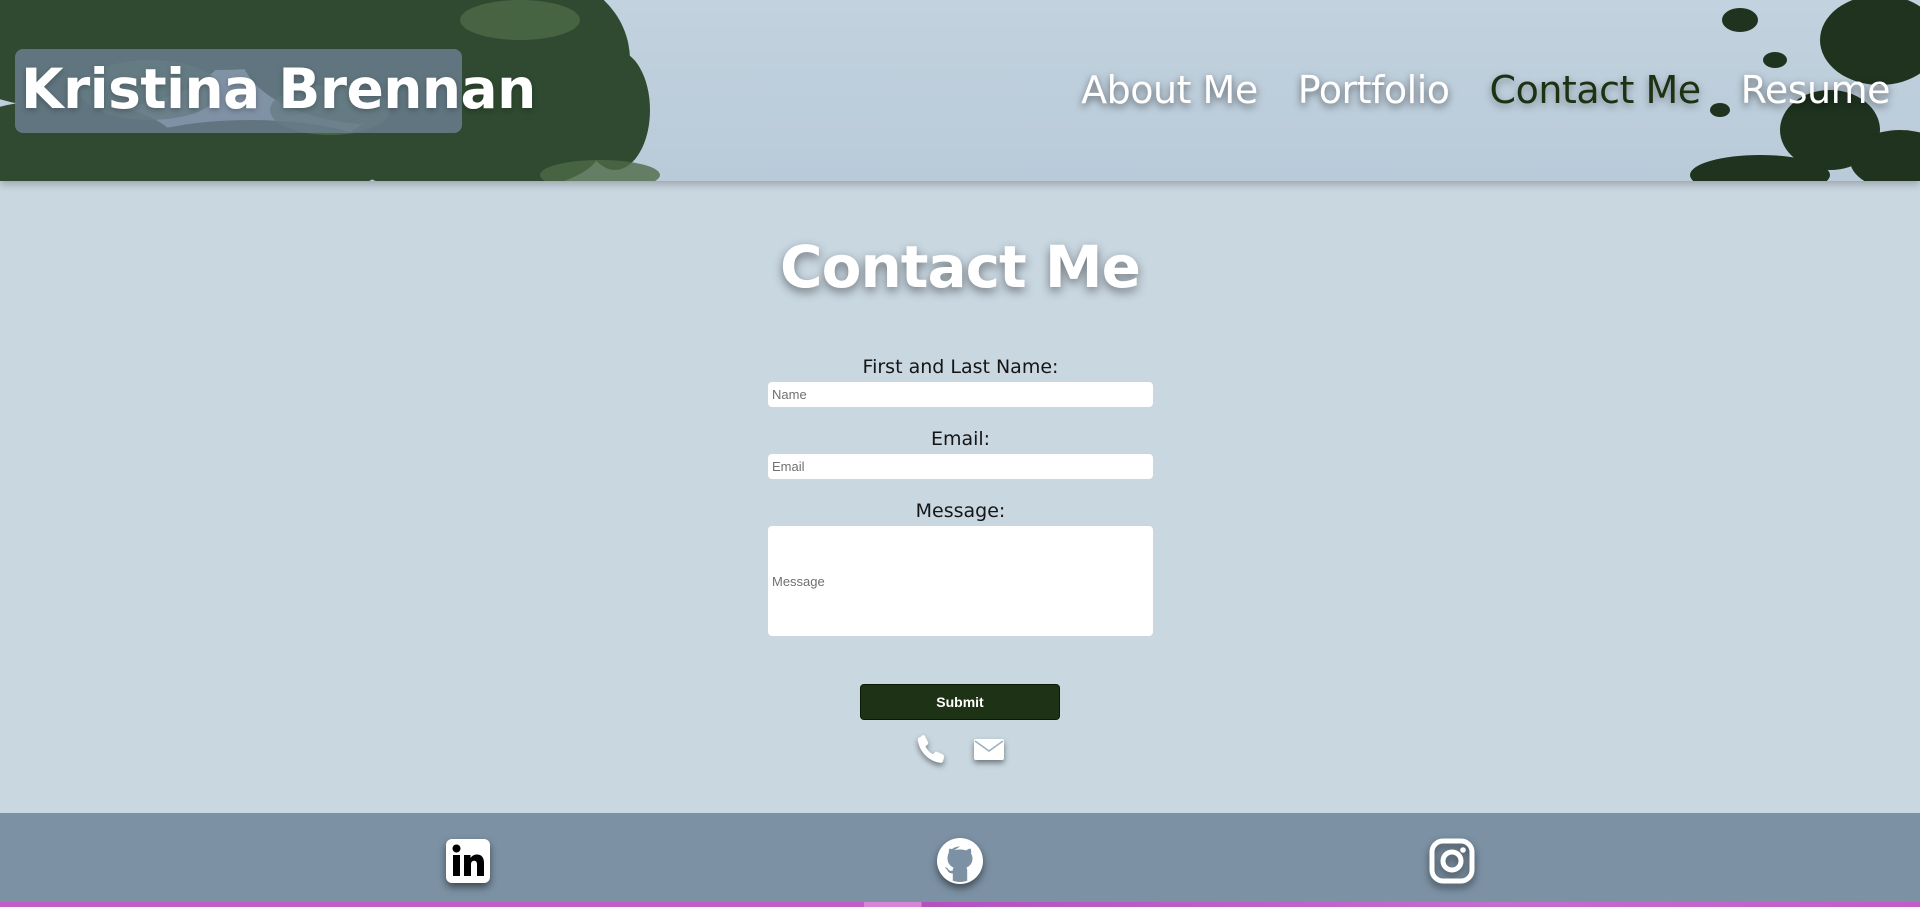 This screenshot has width=1920, height=907. What do you see at coordinates (931, 749) in the screenshot?
I see `phone-icon` at bounding box center [931, 749].